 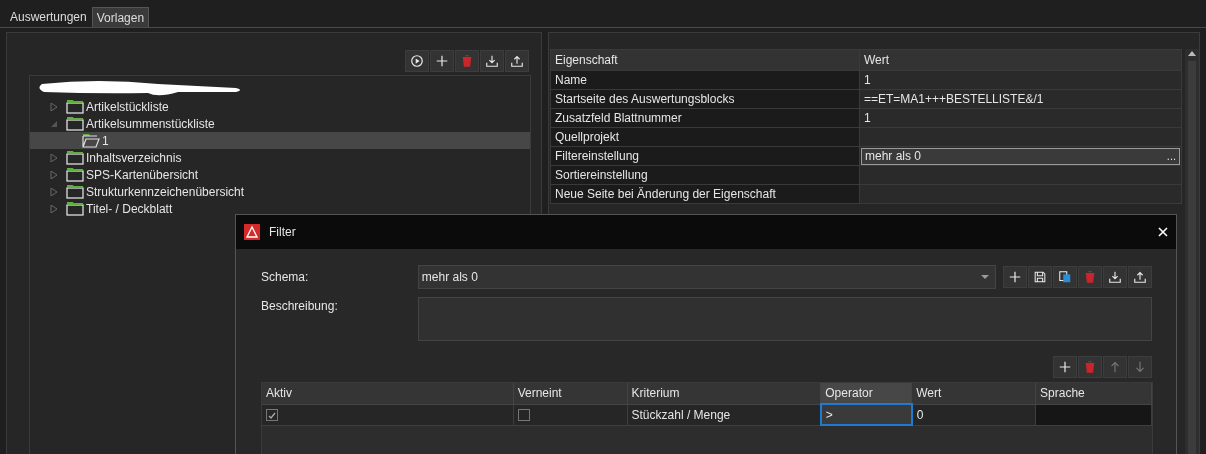 I want to click on column-header: Aktiv, so click(x=388, y=393).